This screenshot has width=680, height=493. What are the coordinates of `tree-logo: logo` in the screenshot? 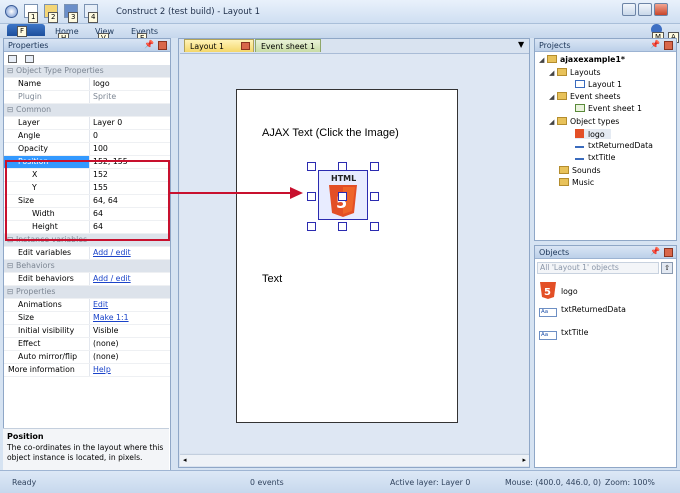 It's located at (593, 134).